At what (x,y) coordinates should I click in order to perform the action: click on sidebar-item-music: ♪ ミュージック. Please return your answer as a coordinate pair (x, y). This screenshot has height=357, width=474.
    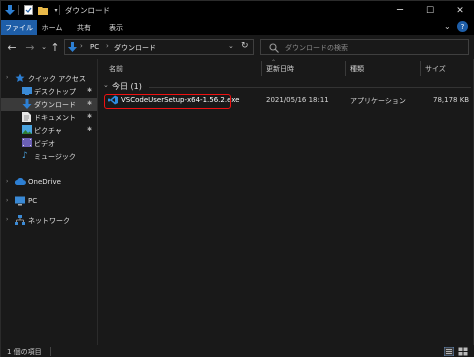
    Looking at the image, I should click on (49, 156).